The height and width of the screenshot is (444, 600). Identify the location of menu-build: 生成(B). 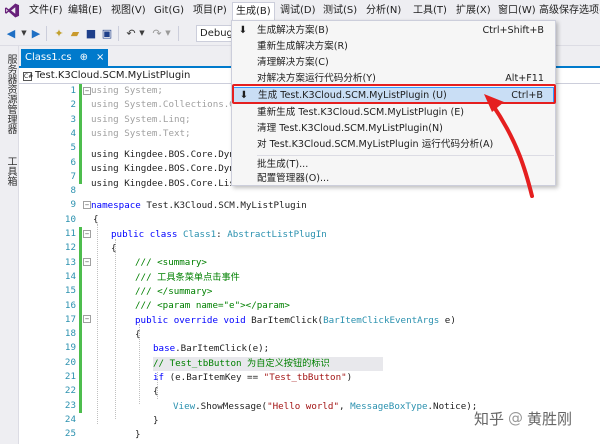
(253, 11).